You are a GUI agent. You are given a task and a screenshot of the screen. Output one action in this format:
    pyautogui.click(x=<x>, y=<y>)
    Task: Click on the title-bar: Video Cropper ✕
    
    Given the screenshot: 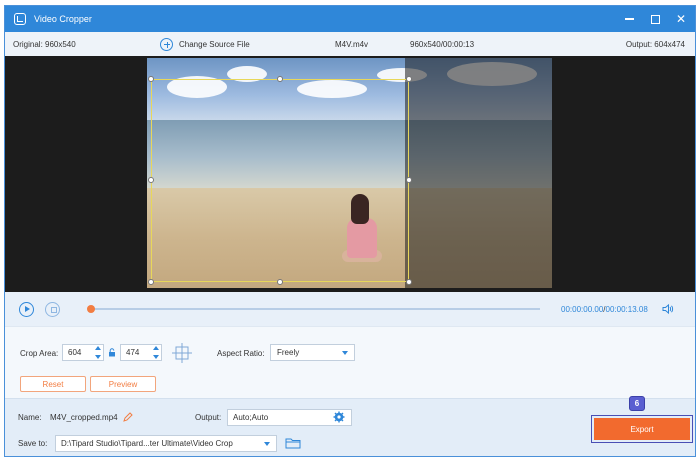 What is the action you would take?
    pyautogui.click(x=350, y=19)
    